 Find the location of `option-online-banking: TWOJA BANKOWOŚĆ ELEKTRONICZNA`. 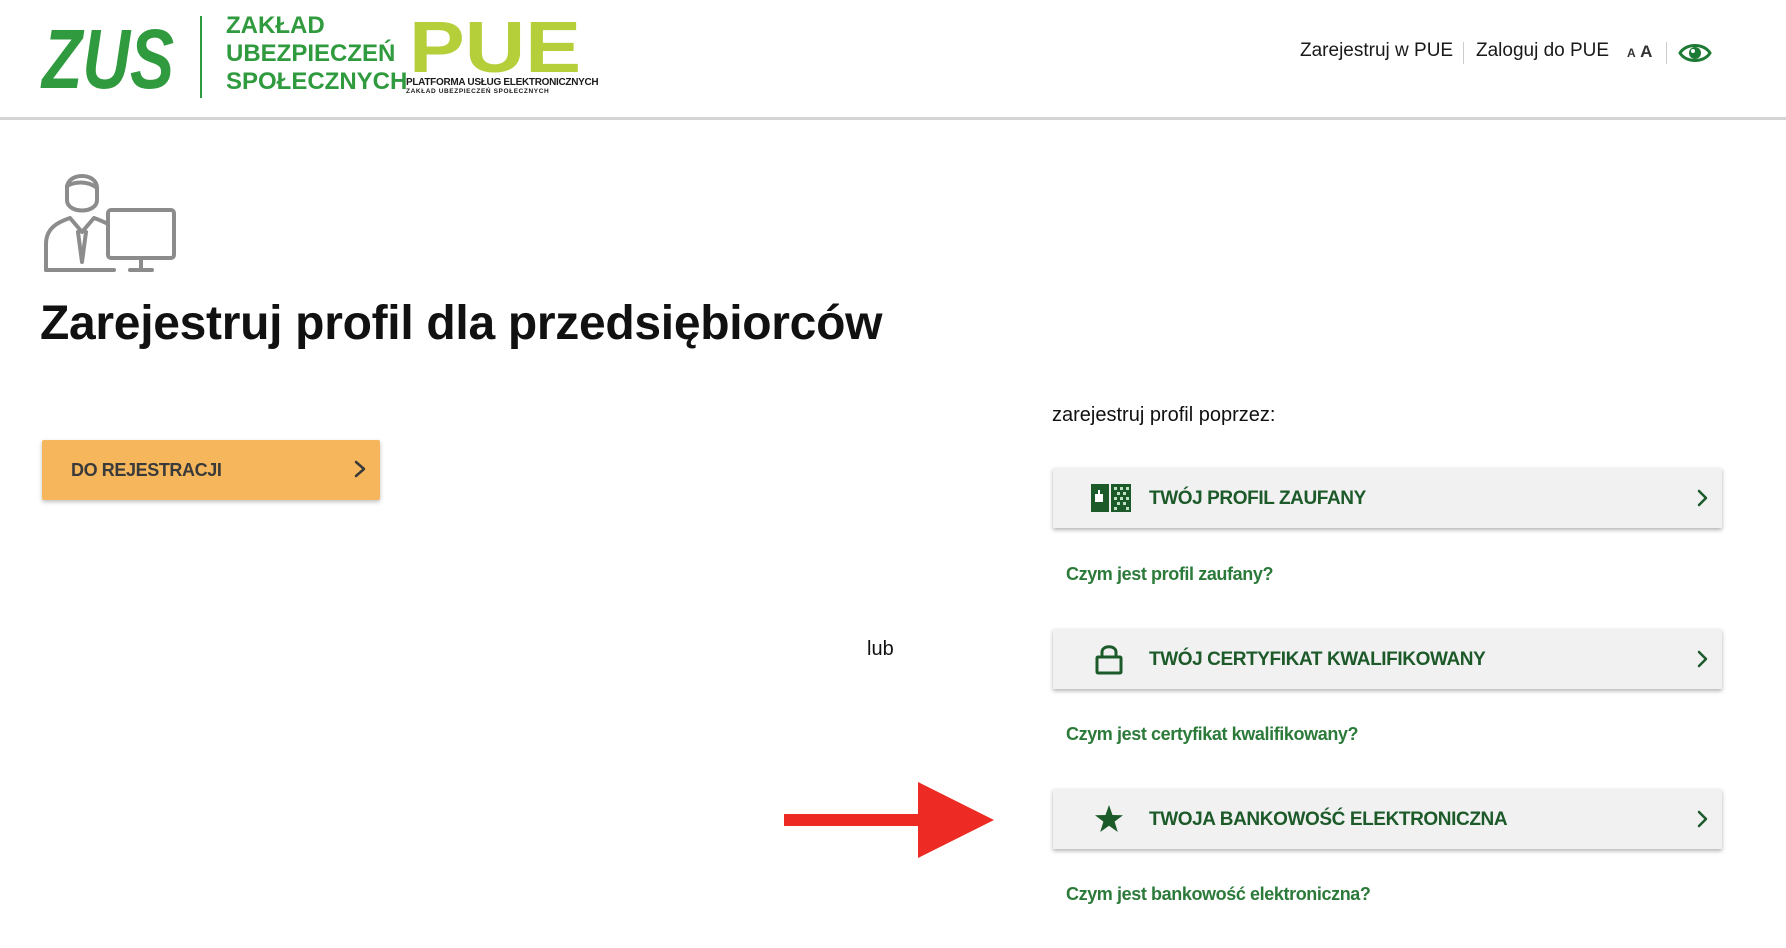

option-online-banking: TWOJA BANKOWOŚĆ ELEKTRONICZNA is located at coordinates (1387, 819).